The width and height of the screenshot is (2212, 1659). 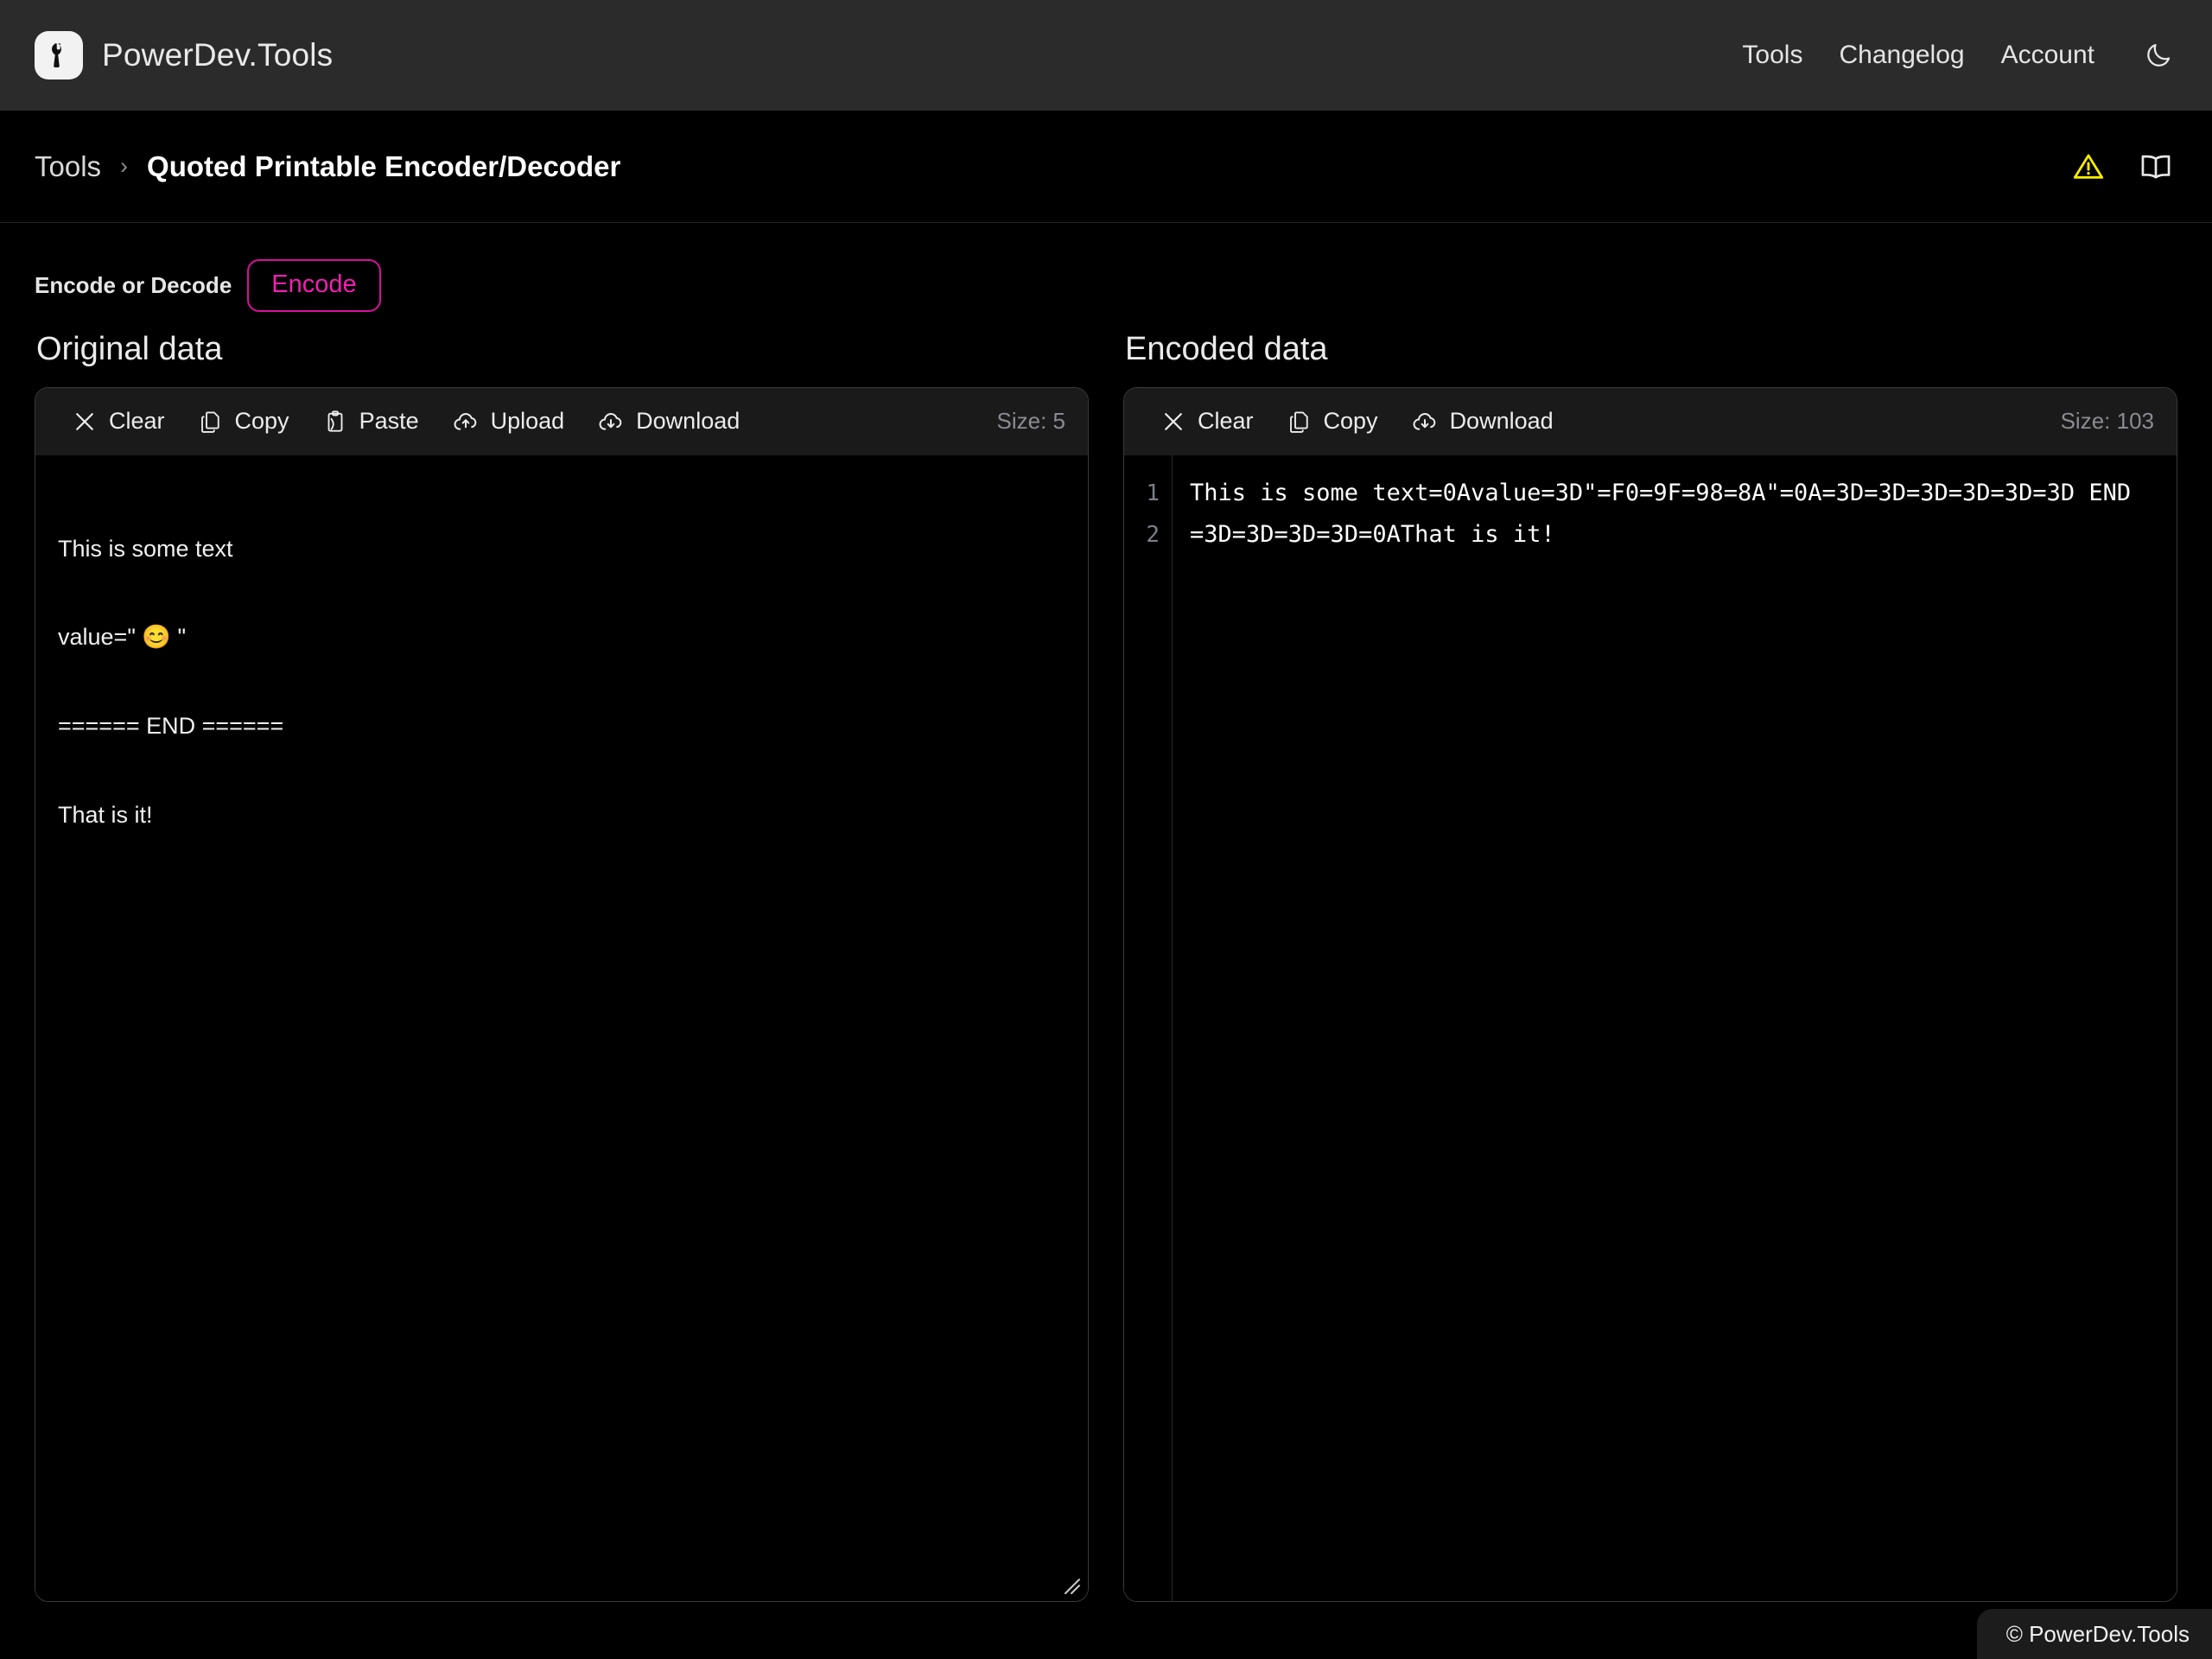 I want to click on breadcrumb-parent: Tools, so click(x=68, y=166).